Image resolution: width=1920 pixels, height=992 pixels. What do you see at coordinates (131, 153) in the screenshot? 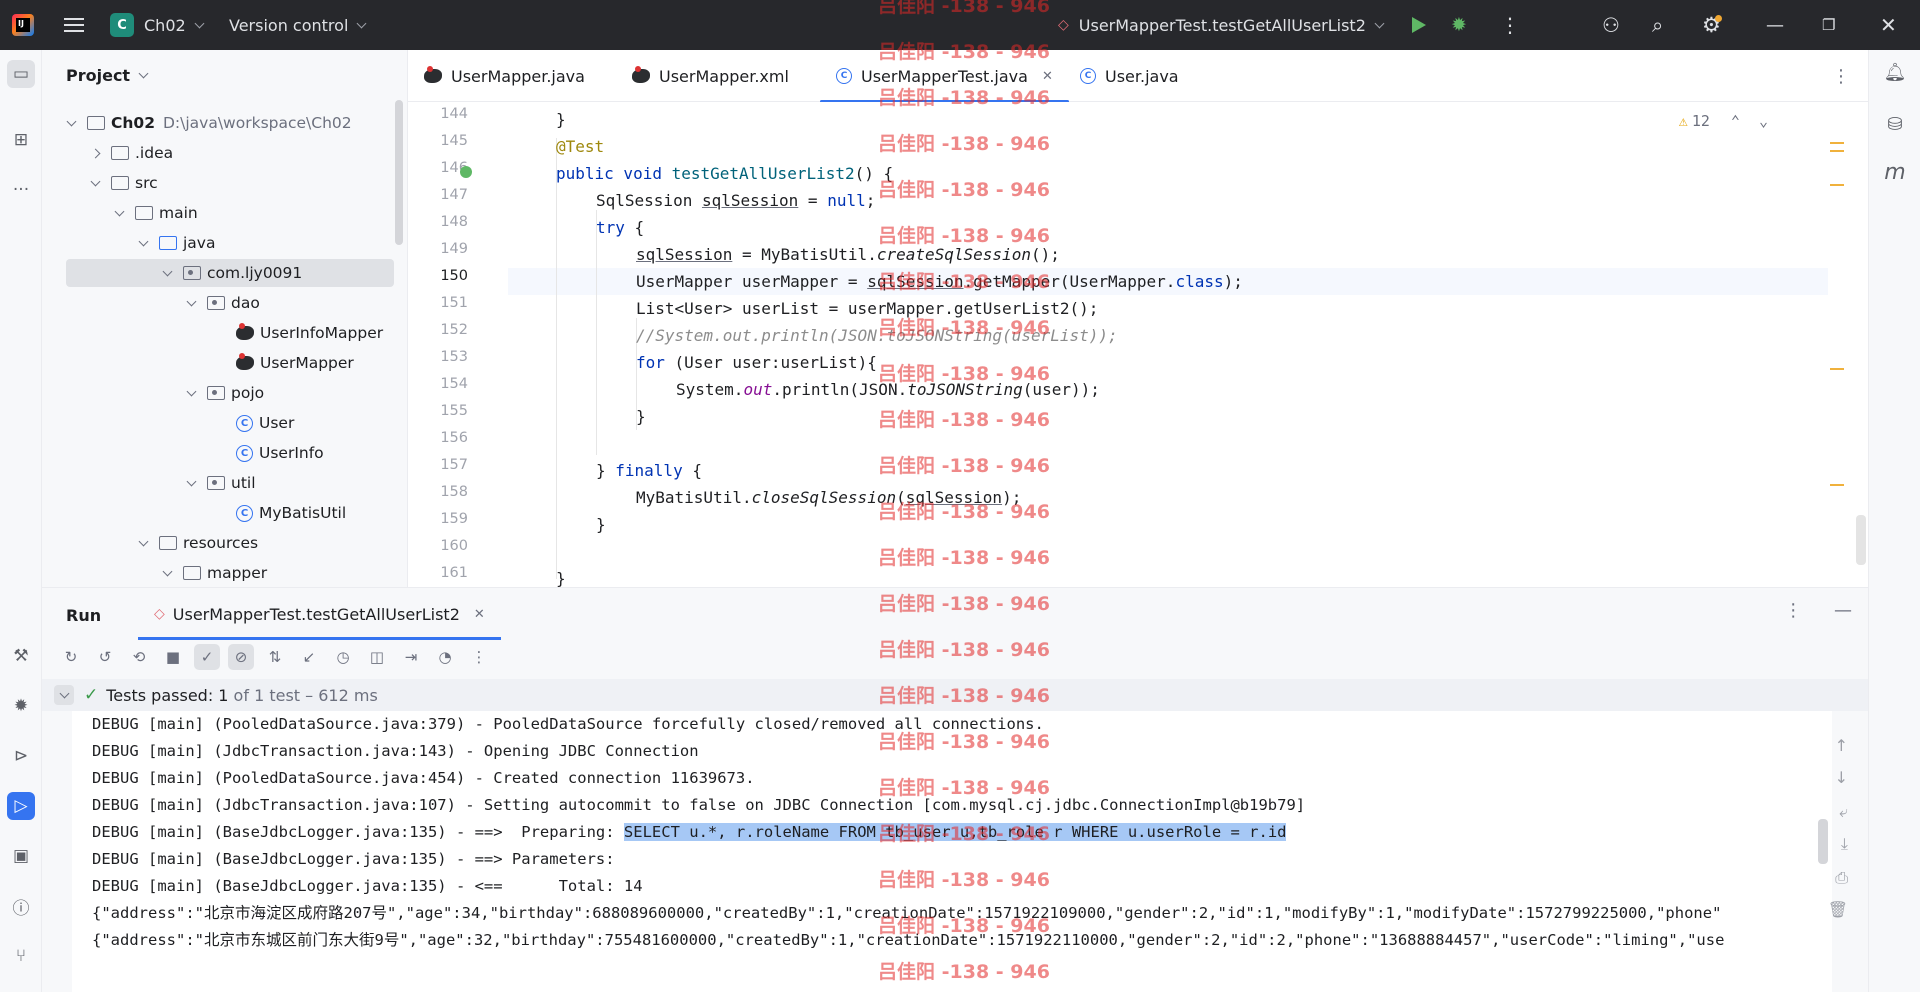
I see `tree-item-idea: .idea` at bounding box center [131, 153].